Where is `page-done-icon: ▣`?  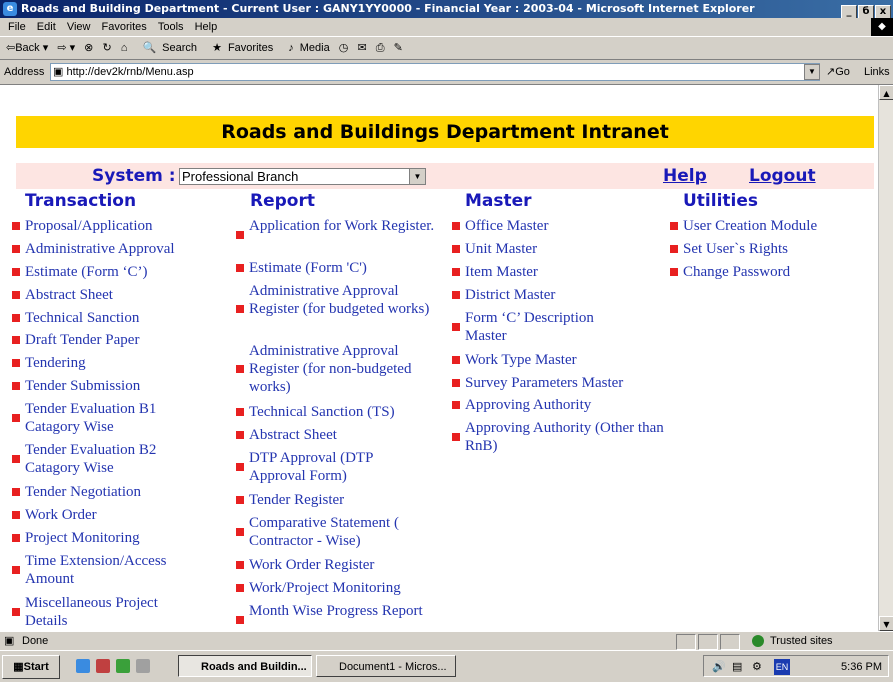
page-done-icon: ▣ is located at coordinates (9, 641).